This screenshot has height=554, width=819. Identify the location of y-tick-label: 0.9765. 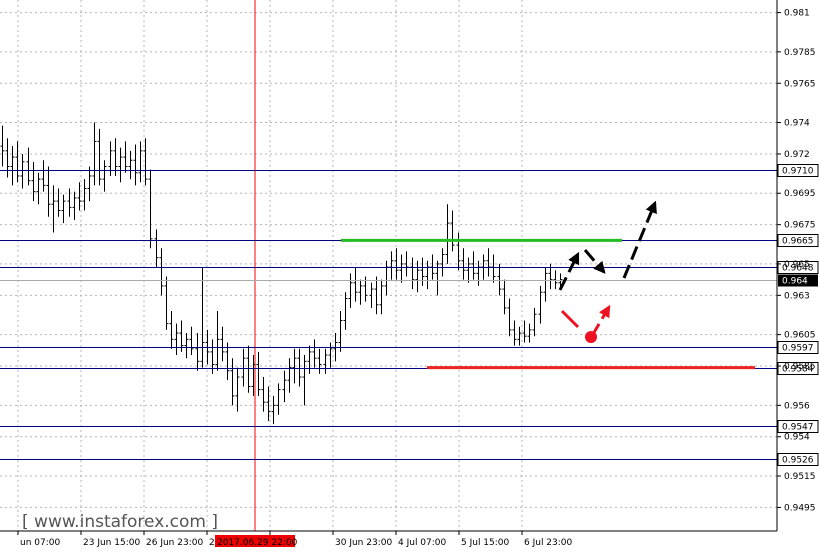
(800, 84).